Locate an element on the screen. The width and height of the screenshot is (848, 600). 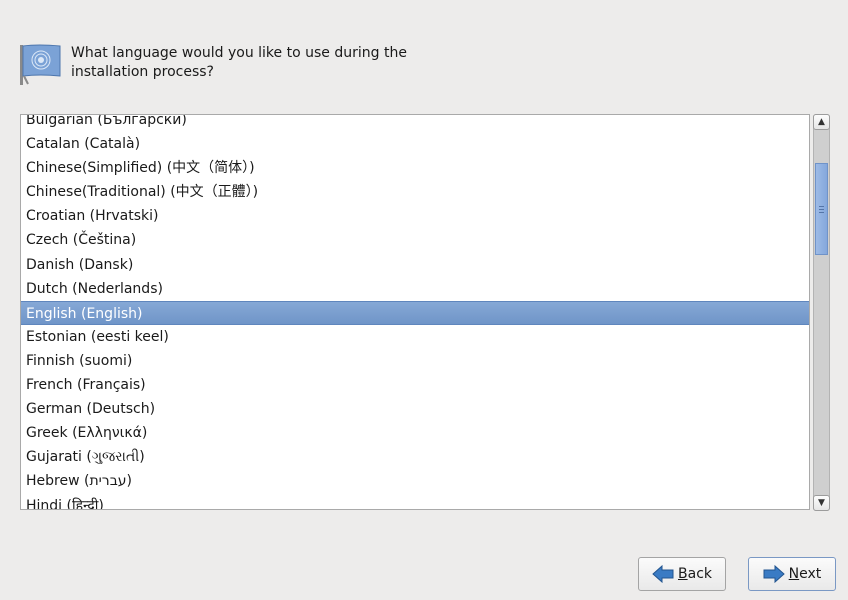
chevron-down-icon: ▼ is located at coordinates (821, 503).